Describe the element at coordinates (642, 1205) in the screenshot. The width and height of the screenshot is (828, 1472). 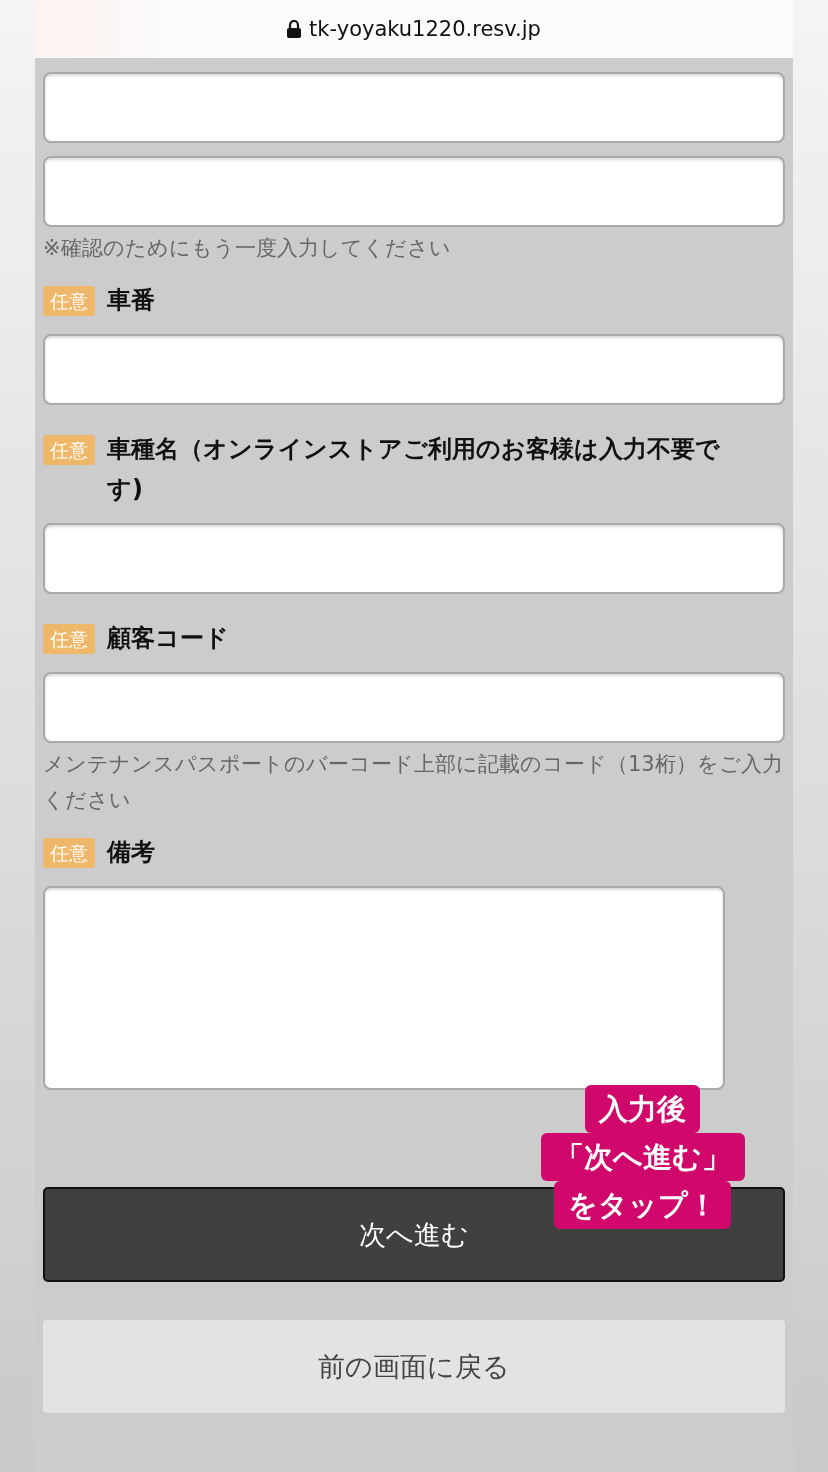
I see `callout-tooltip: をタップ！` at that location.